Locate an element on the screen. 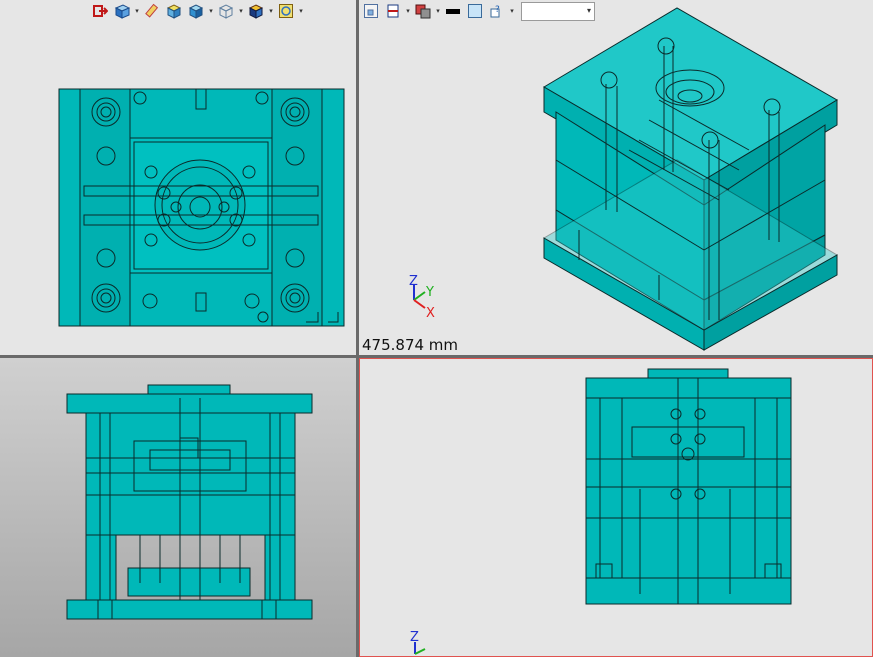 This screenshot has height=657, width=873. target-box-icon is located at coordinates (286, 11).